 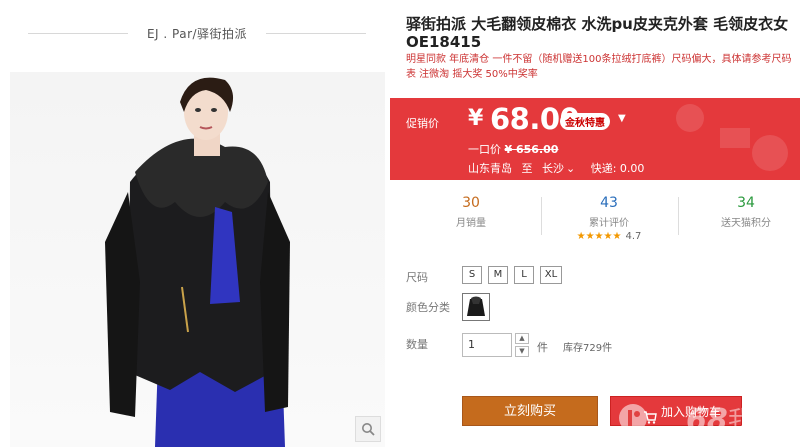 I want to click on quantity-unit: 件, so click(x=542, y=347).